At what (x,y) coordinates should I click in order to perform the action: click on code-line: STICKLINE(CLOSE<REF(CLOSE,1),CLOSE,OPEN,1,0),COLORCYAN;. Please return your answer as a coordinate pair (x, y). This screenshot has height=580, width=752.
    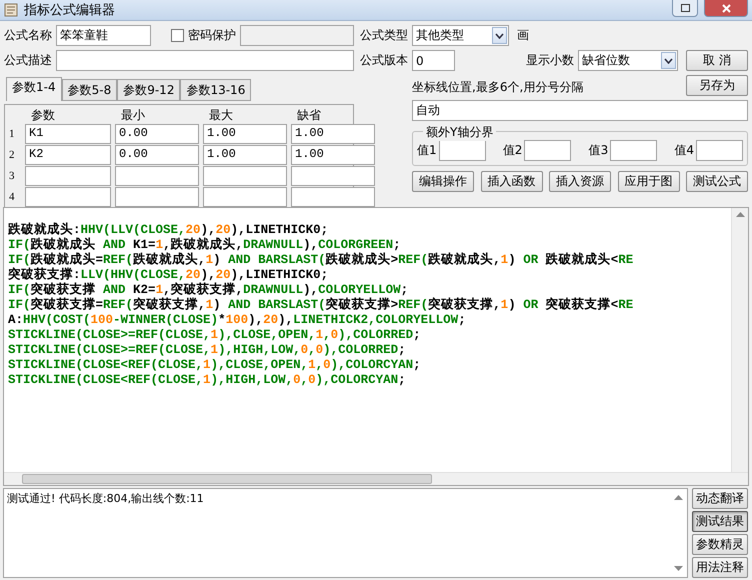
    Looking at the image, I should click on (214, 366).